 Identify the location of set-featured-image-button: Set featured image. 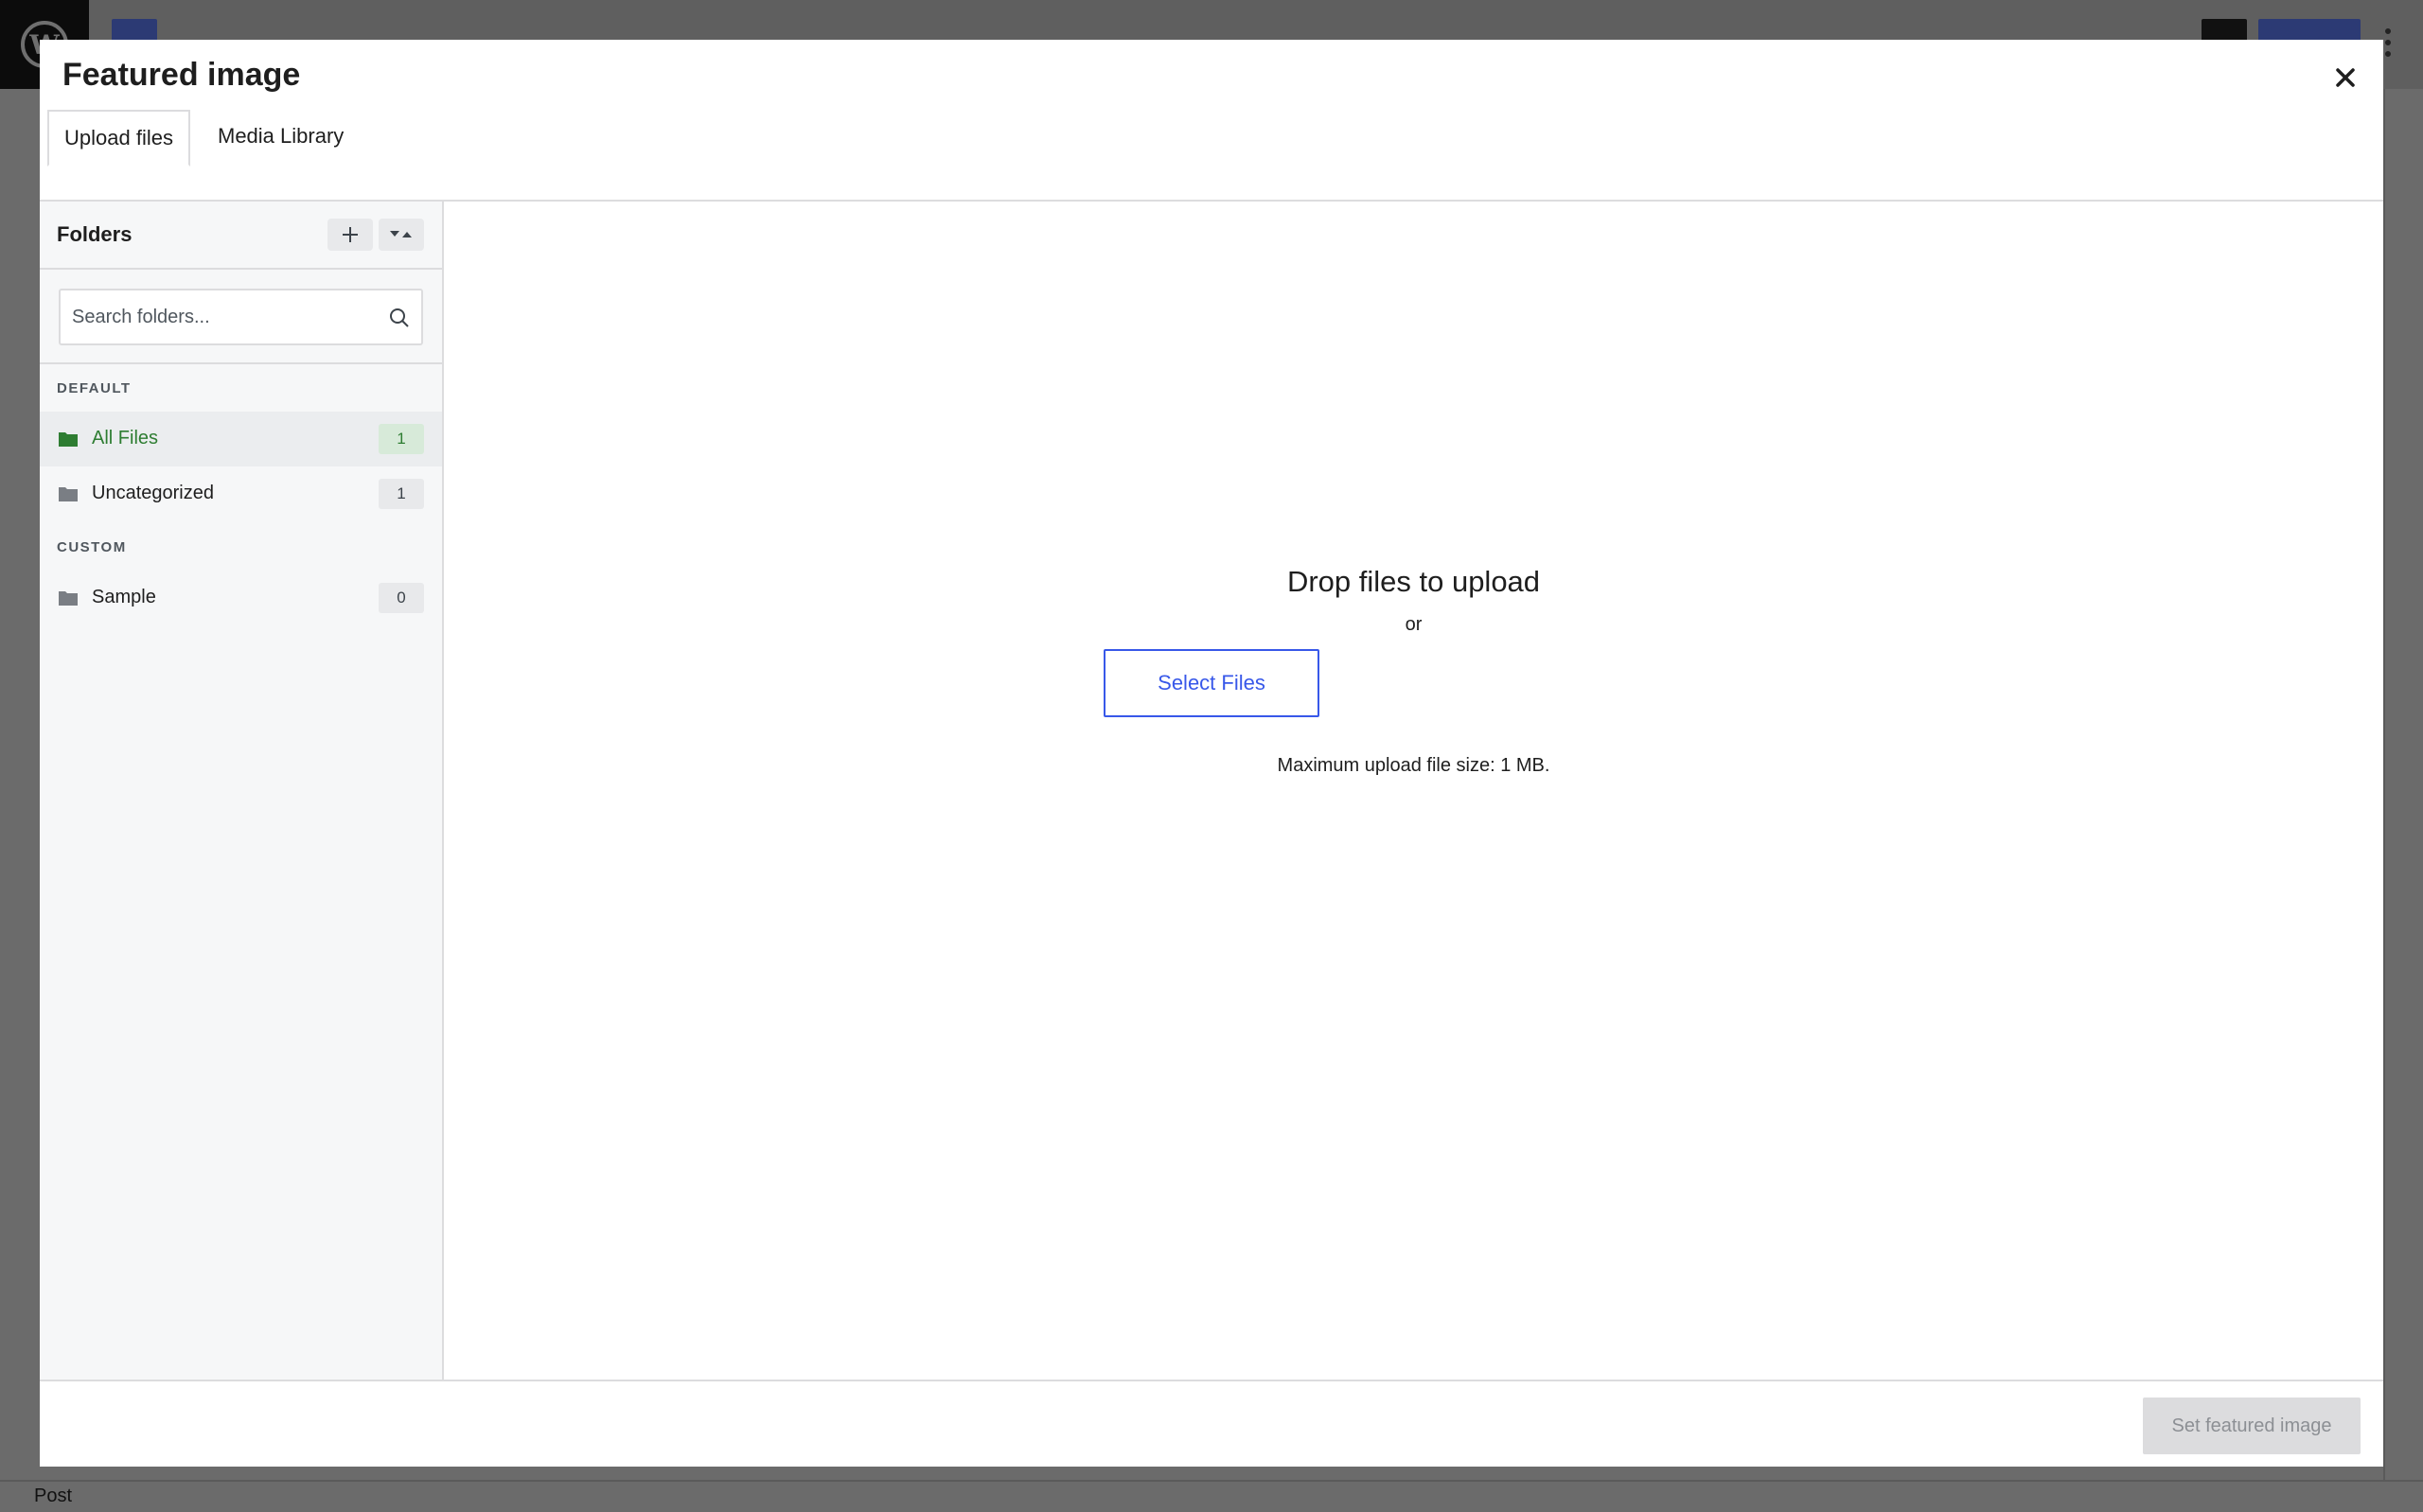
(2252, 1426).